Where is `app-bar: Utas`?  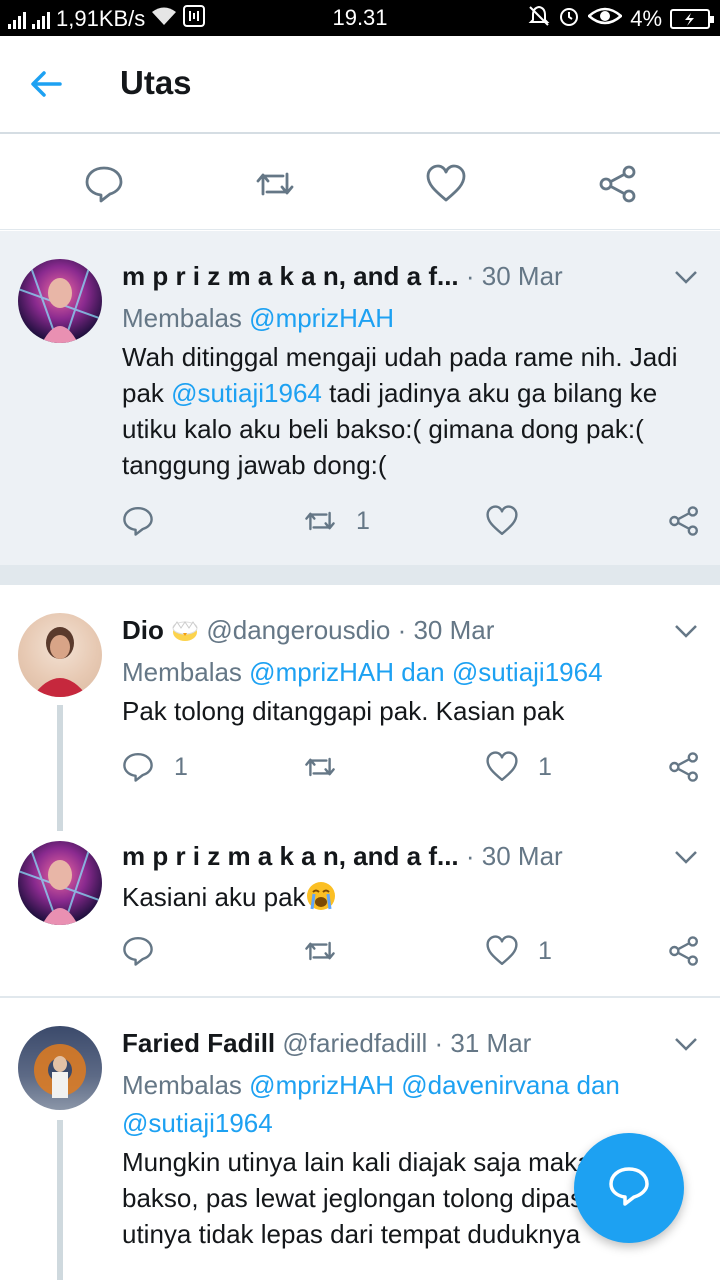
app-bar: Utas is located at coordinates (360, 85).